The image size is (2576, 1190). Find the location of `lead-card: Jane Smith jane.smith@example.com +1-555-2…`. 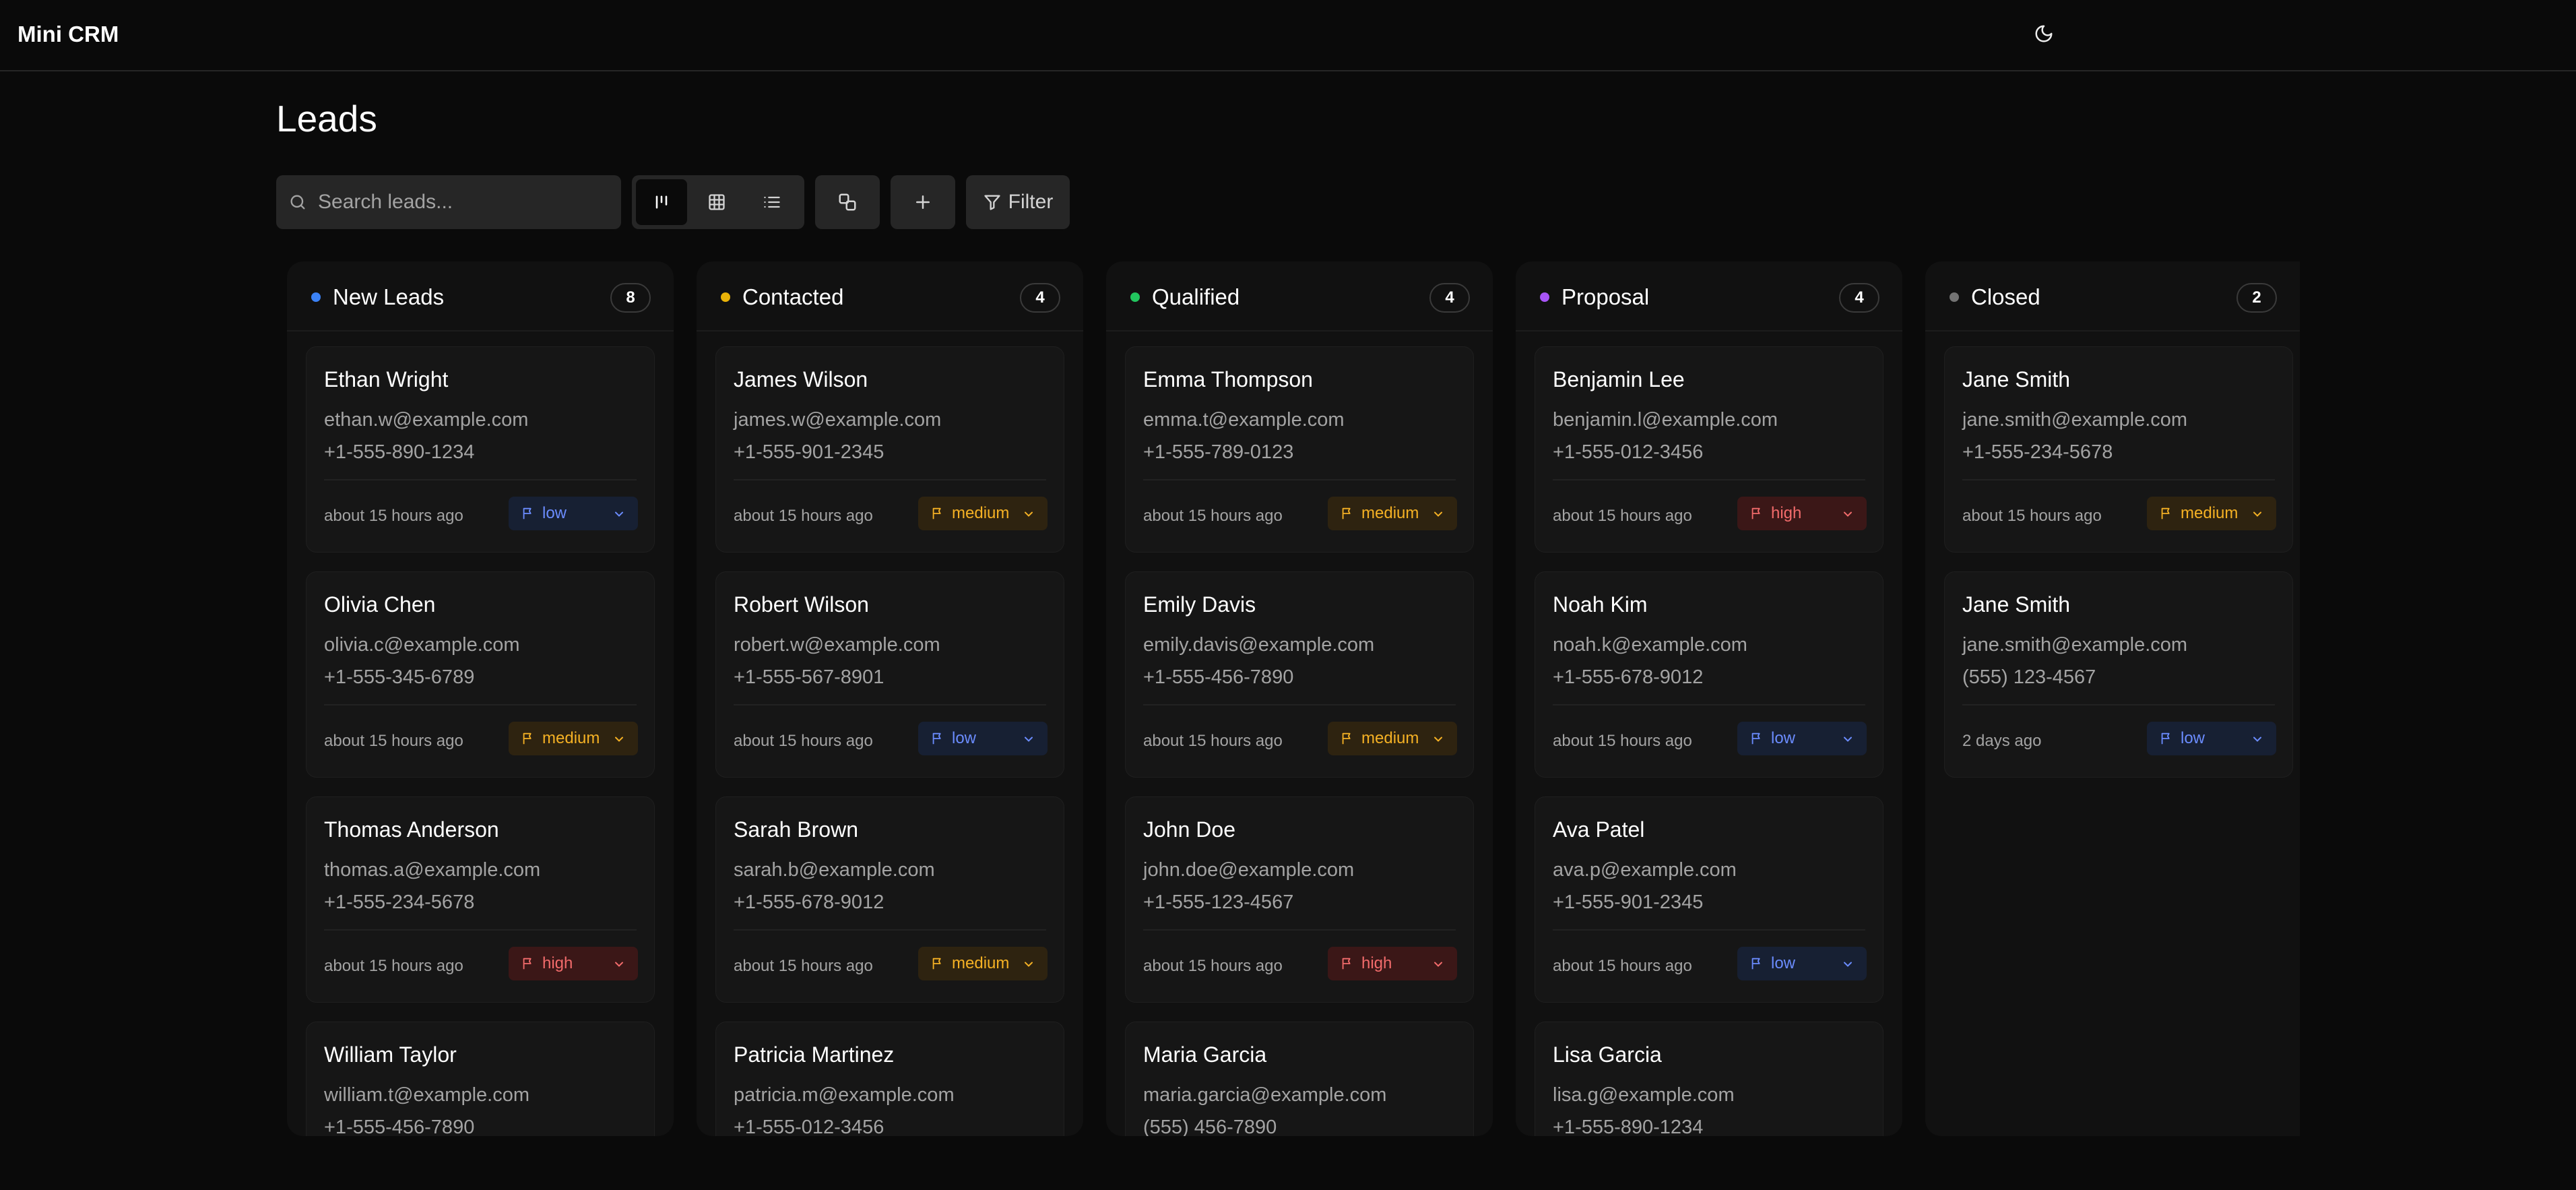

lead-card: Jane Smith jane.smith@example.com +1-555-2… is located at coordinates (2119, 450).